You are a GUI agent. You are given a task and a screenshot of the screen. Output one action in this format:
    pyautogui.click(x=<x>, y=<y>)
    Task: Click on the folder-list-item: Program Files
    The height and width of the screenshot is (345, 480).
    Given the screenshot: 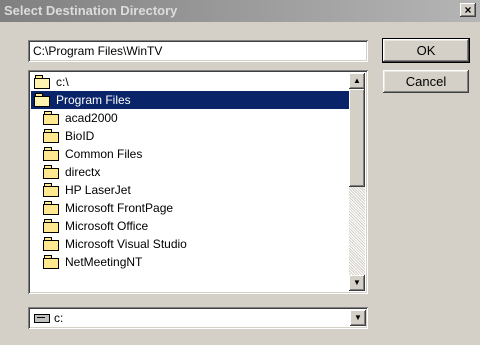 What is the action you would take?
    pyautogui.click(x=190, y=100)
    